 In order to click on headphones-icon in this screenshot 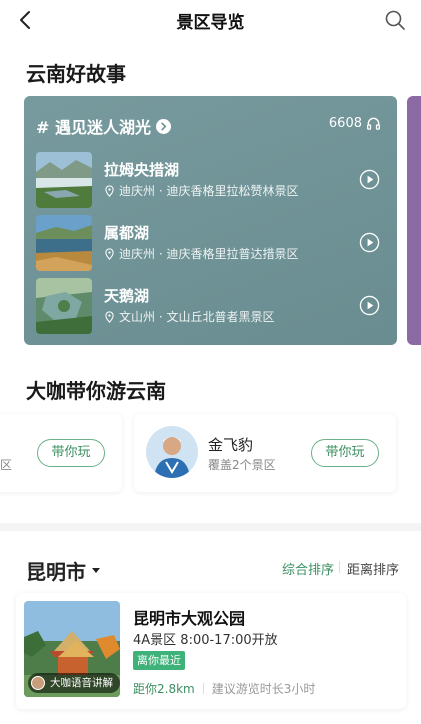, I will do `click(373, 123)`.